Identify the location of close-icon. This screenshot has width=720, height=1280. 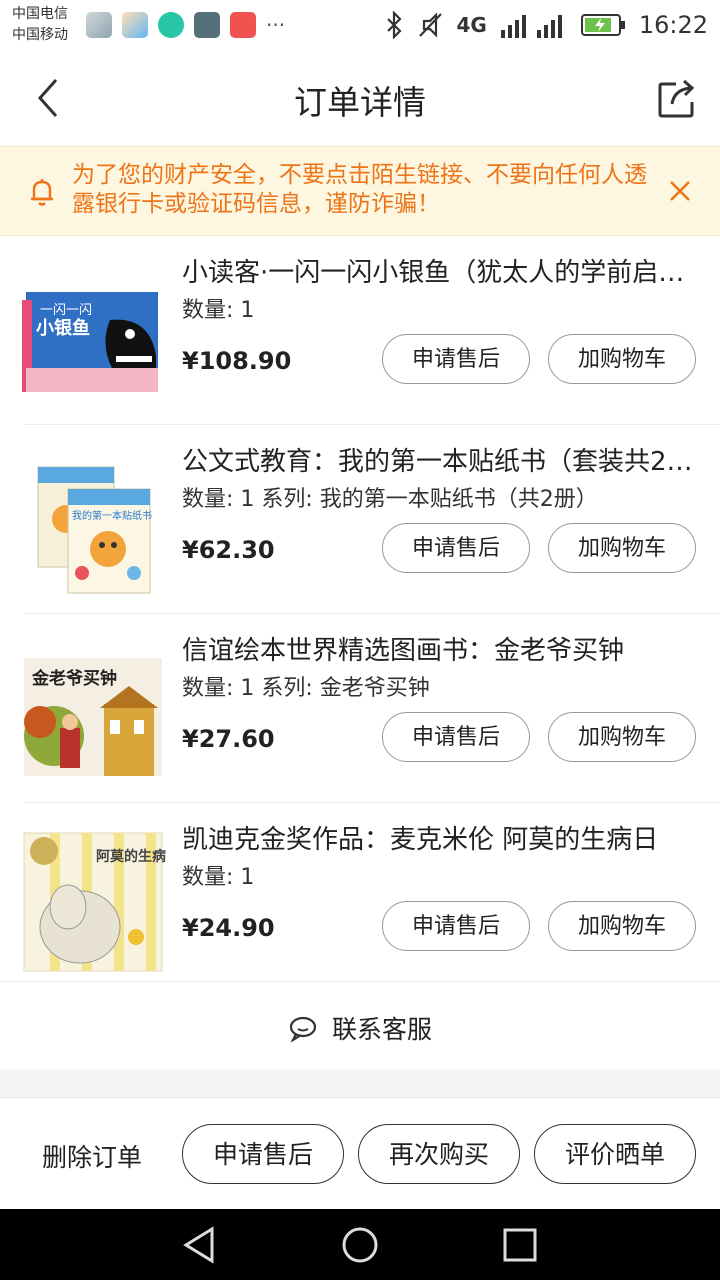
(680, 191).